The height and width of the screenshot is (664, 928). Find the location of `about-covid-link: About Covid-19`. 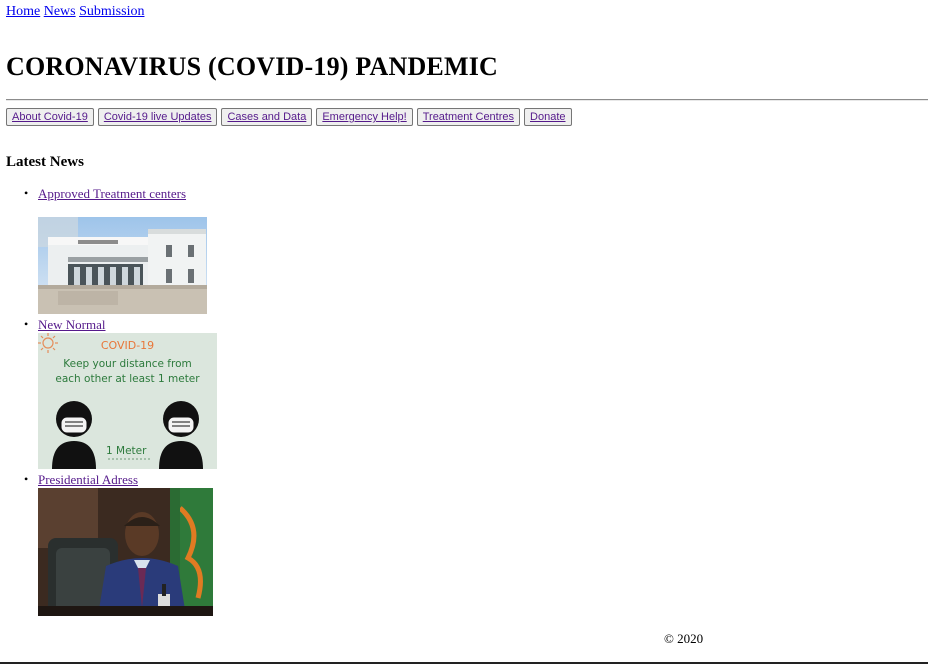

about-covid-link: About Covid-19 is located at coordinates (50, 117).